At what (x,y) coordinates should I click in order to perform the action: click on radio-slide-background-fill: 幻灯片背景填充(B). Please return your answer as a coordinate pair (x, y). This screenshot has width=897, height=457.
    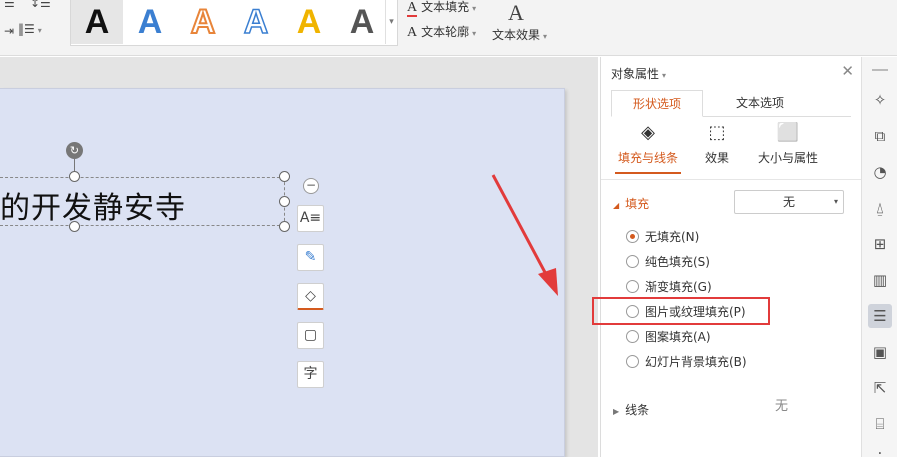
    Looking at the image, I should click on (686, 361).